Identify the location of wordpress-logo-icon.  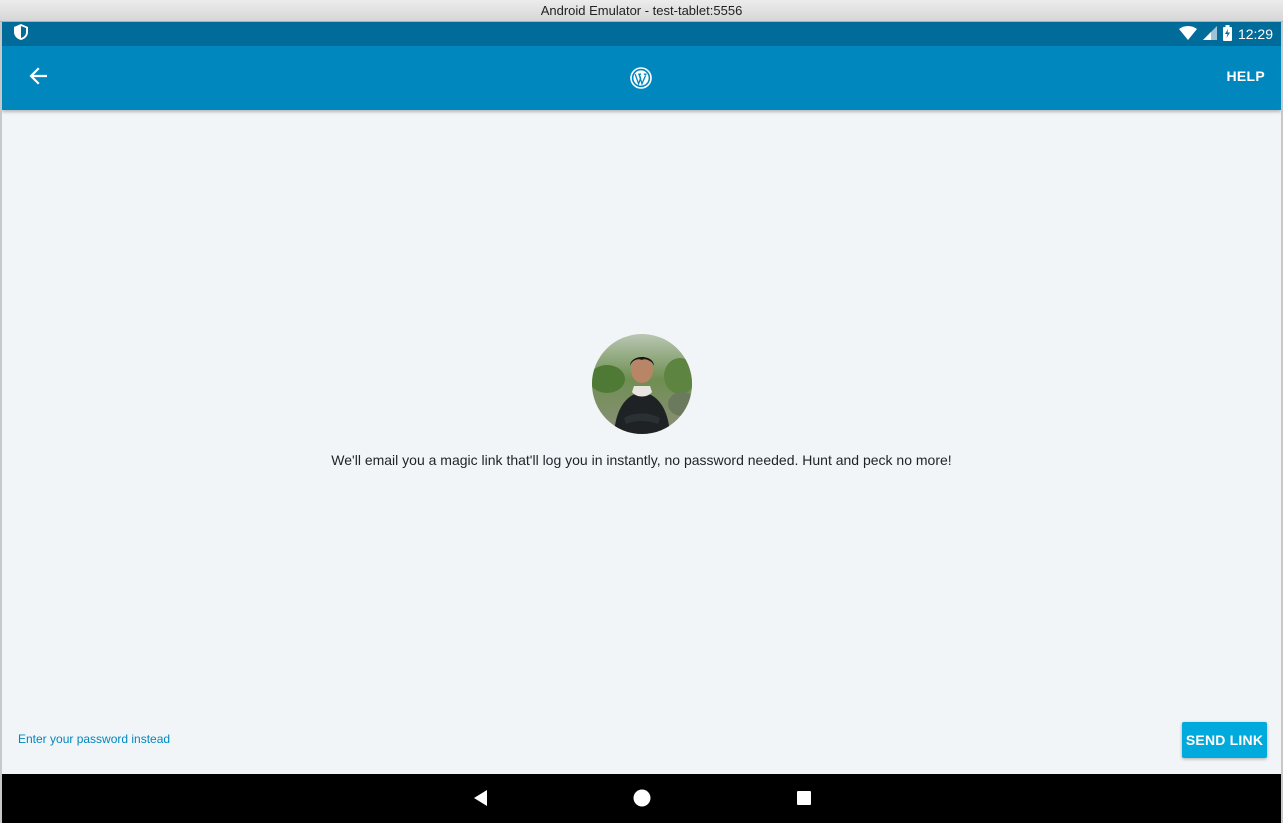
(641, 78).